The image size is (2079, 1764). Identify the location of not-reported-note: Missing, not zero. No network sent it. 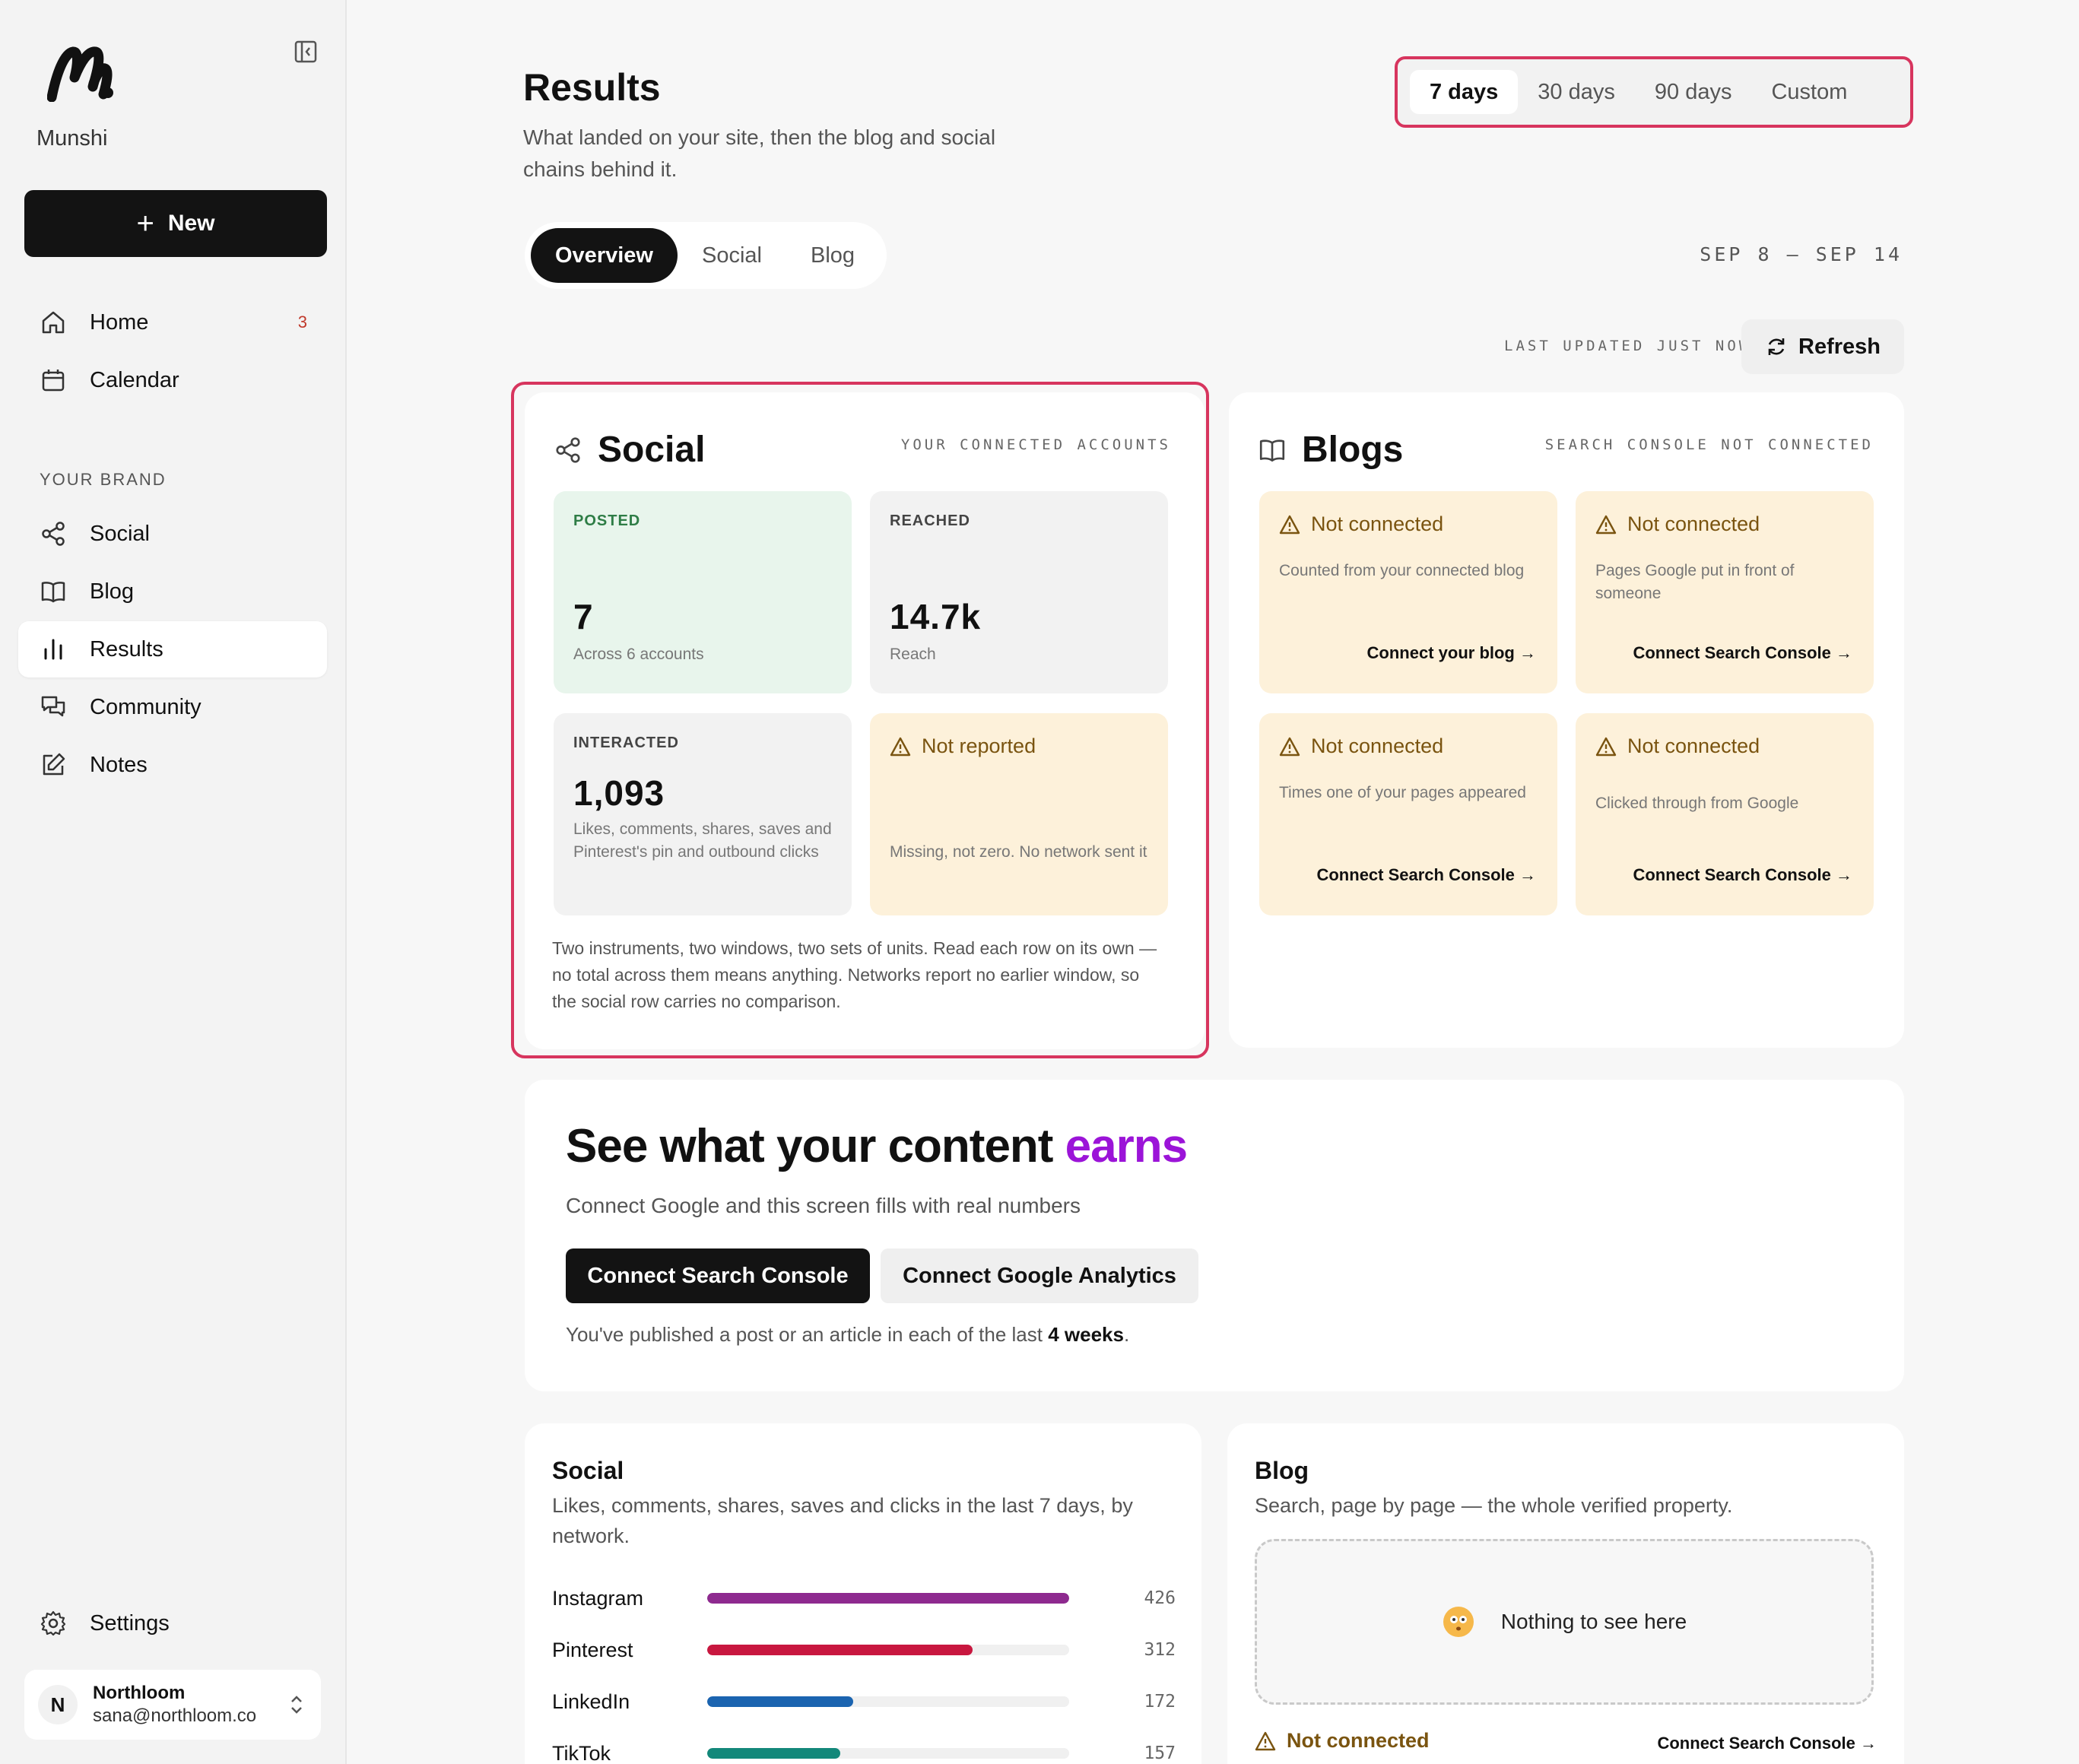
(1018, 852).